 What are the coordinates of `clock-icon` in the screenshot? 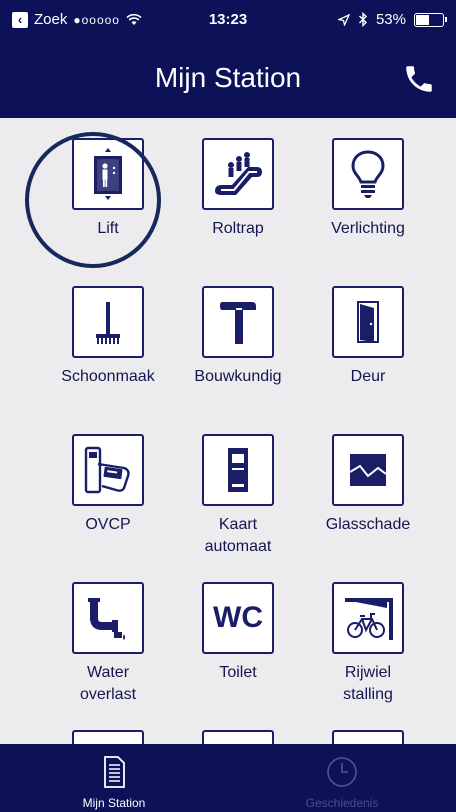 It's located at (342, 772).